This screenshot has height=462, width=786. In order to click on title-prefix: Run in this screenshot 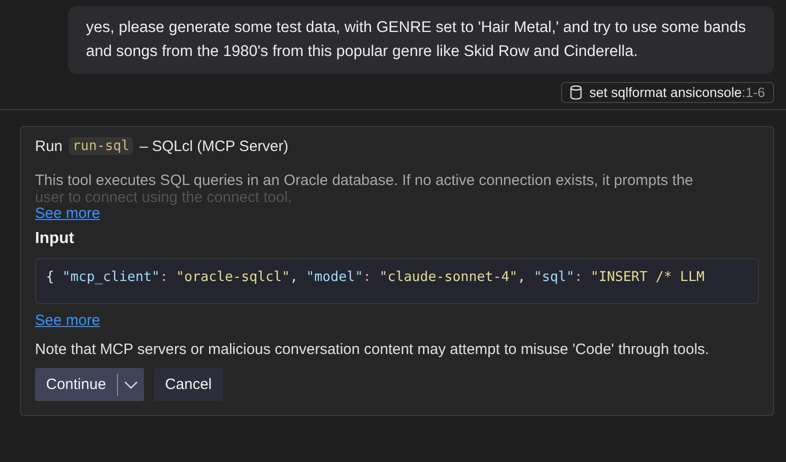, I will do `click(49, 146)`.